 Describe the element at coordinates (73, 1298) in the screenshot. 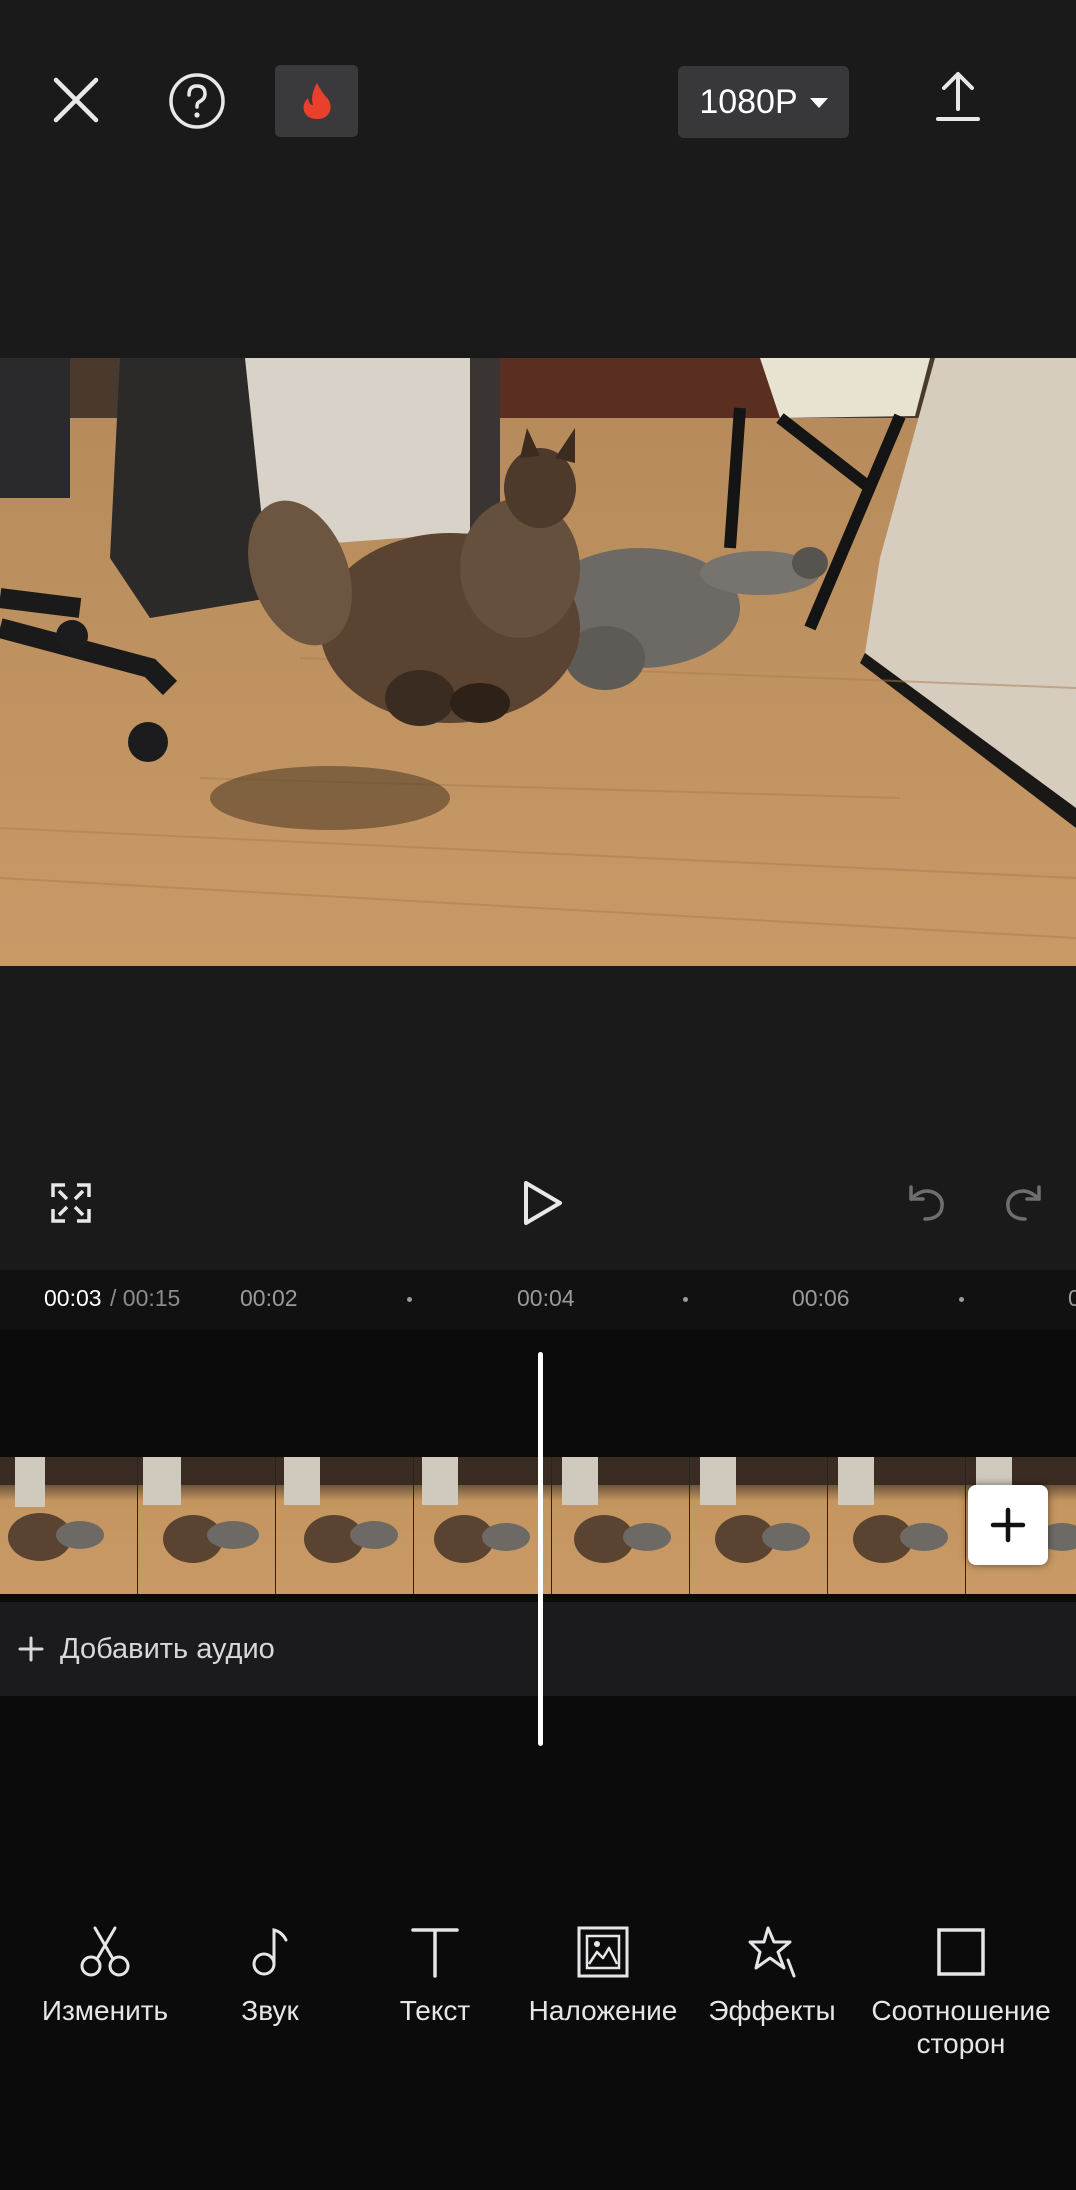

I see `current-time: 00:03` at that location.